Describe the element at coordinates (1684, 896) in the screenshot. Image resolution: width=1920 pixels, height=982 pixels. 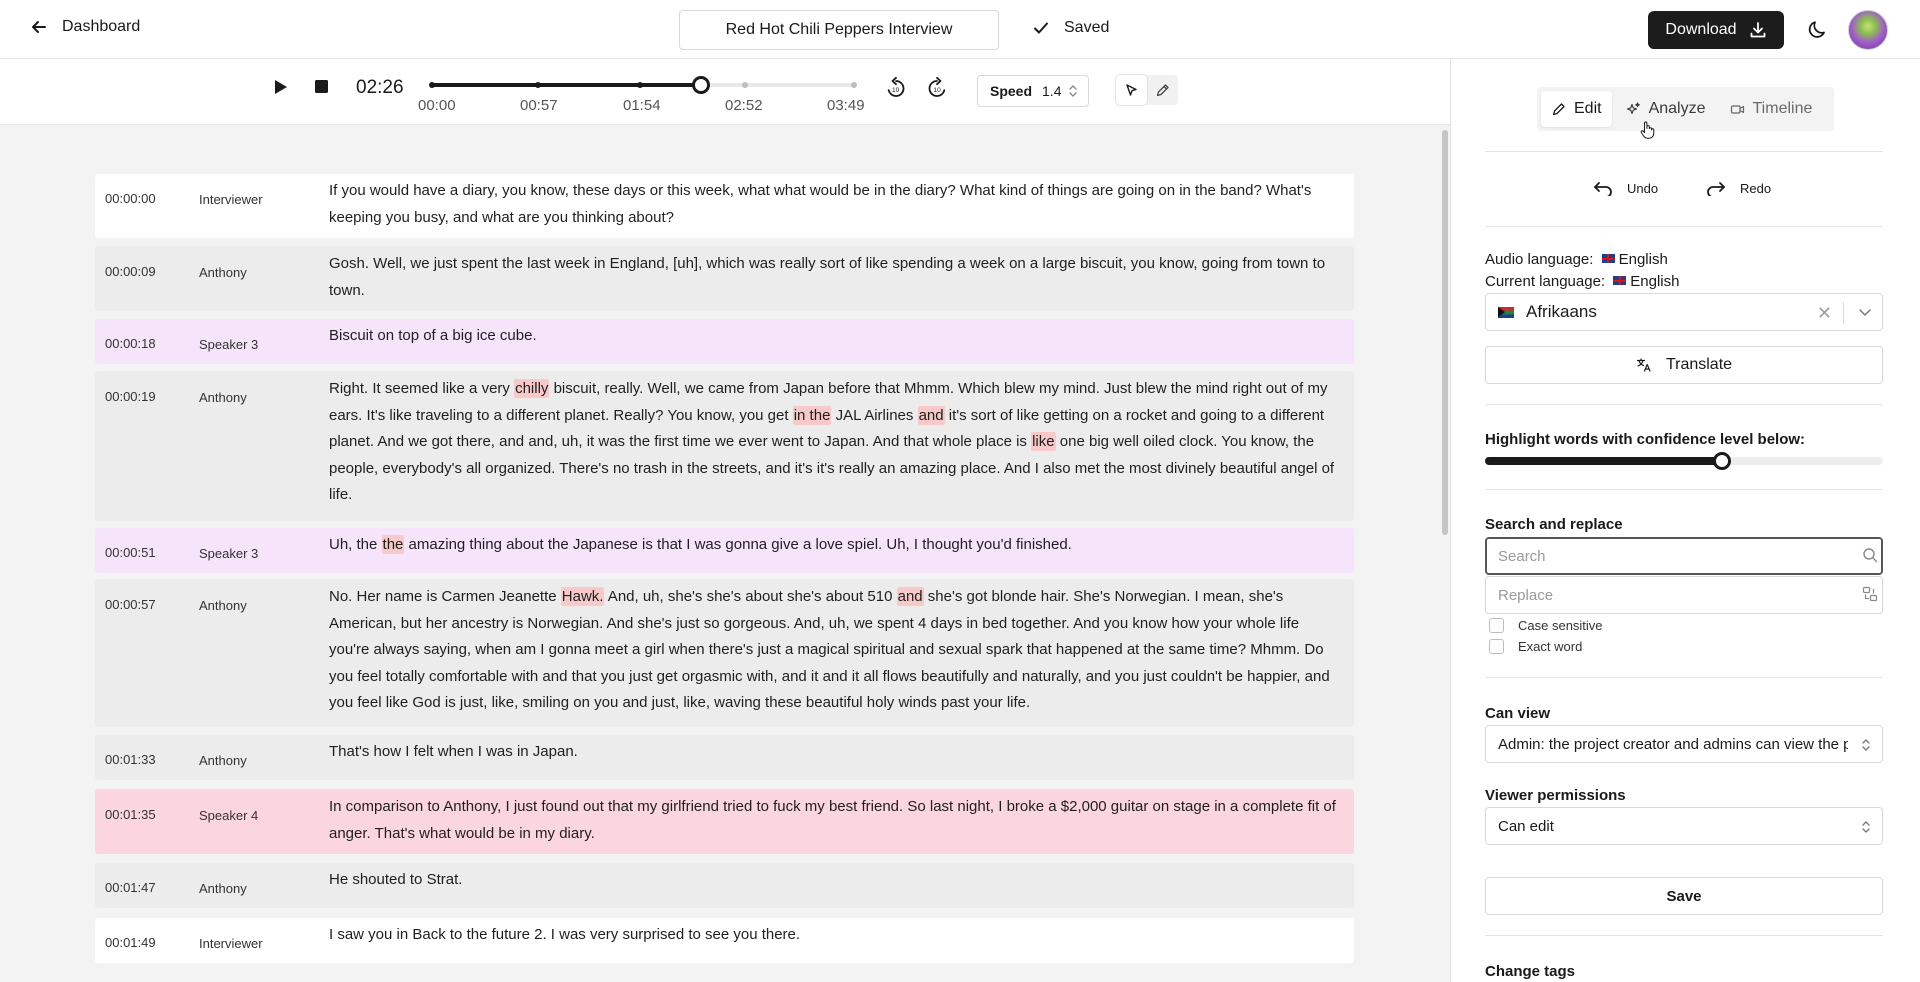
I see `save-button: Save` at that location.